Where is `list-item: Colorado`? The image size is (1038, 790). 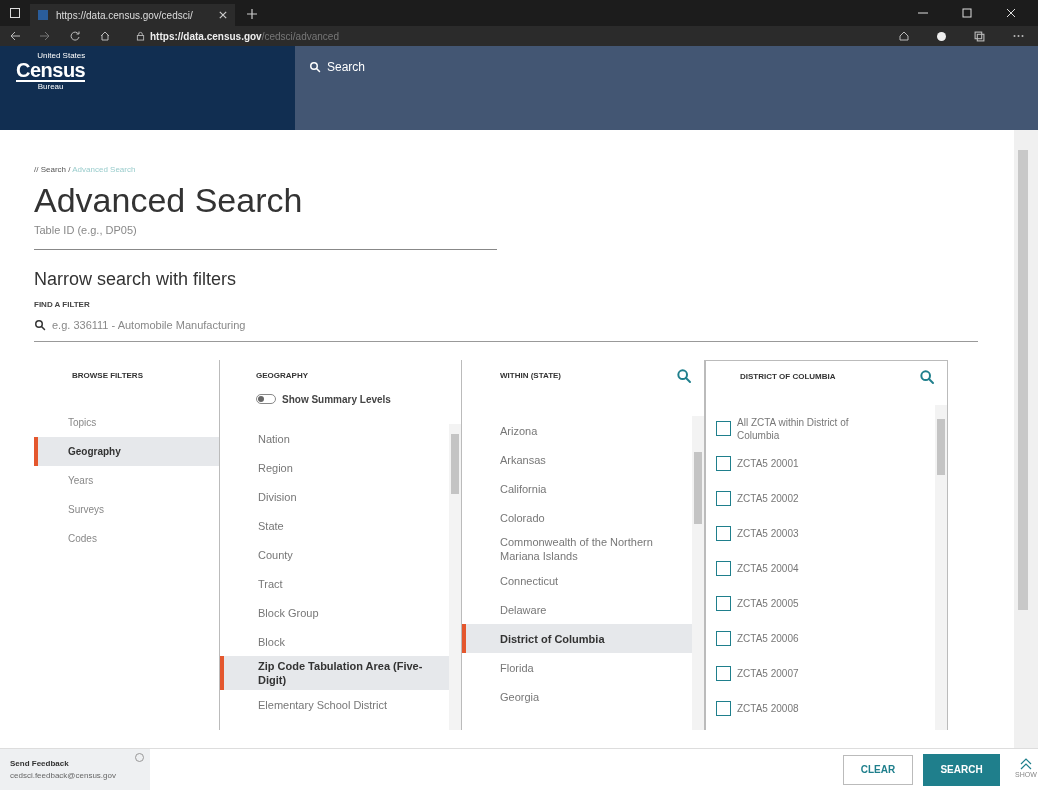 list-item: Colorado is located at coordinates (577, 517).